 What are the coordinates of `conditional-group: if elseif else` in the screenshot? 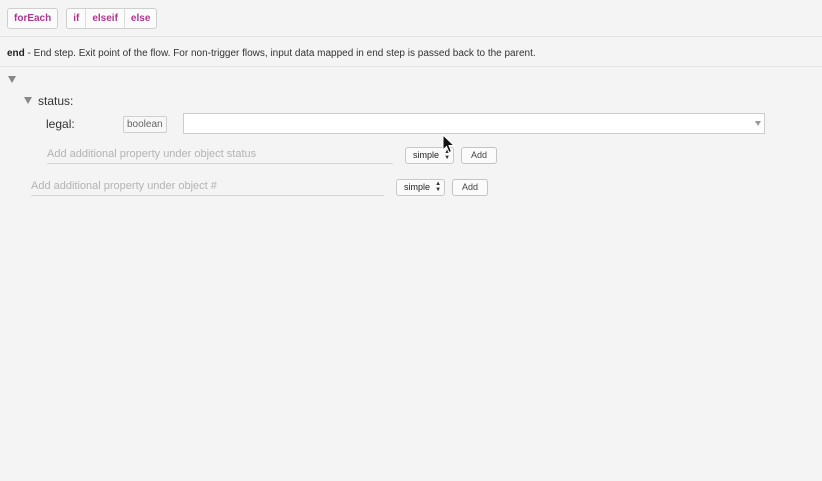 It's located at (112, 18).